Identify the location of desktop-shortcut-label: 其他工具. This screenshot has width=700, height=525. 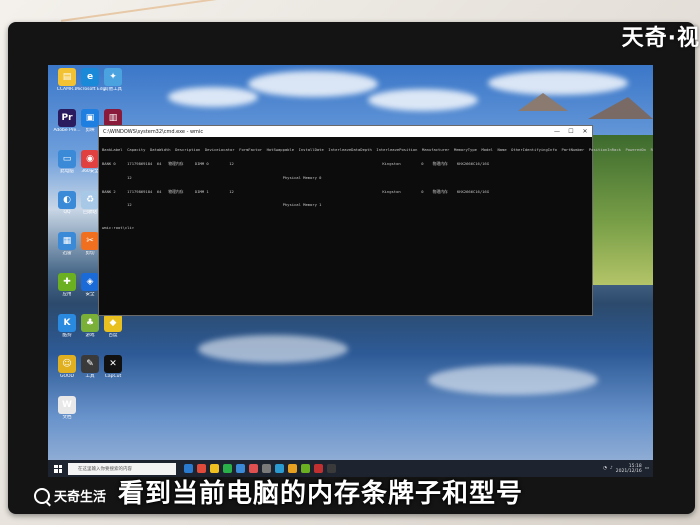
(113, 89).